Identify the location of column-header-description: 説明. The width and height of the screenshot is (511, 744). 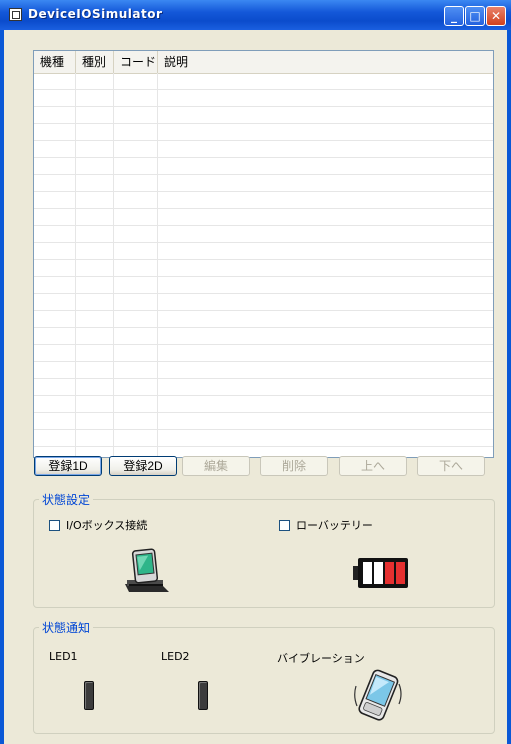
(325, 62).